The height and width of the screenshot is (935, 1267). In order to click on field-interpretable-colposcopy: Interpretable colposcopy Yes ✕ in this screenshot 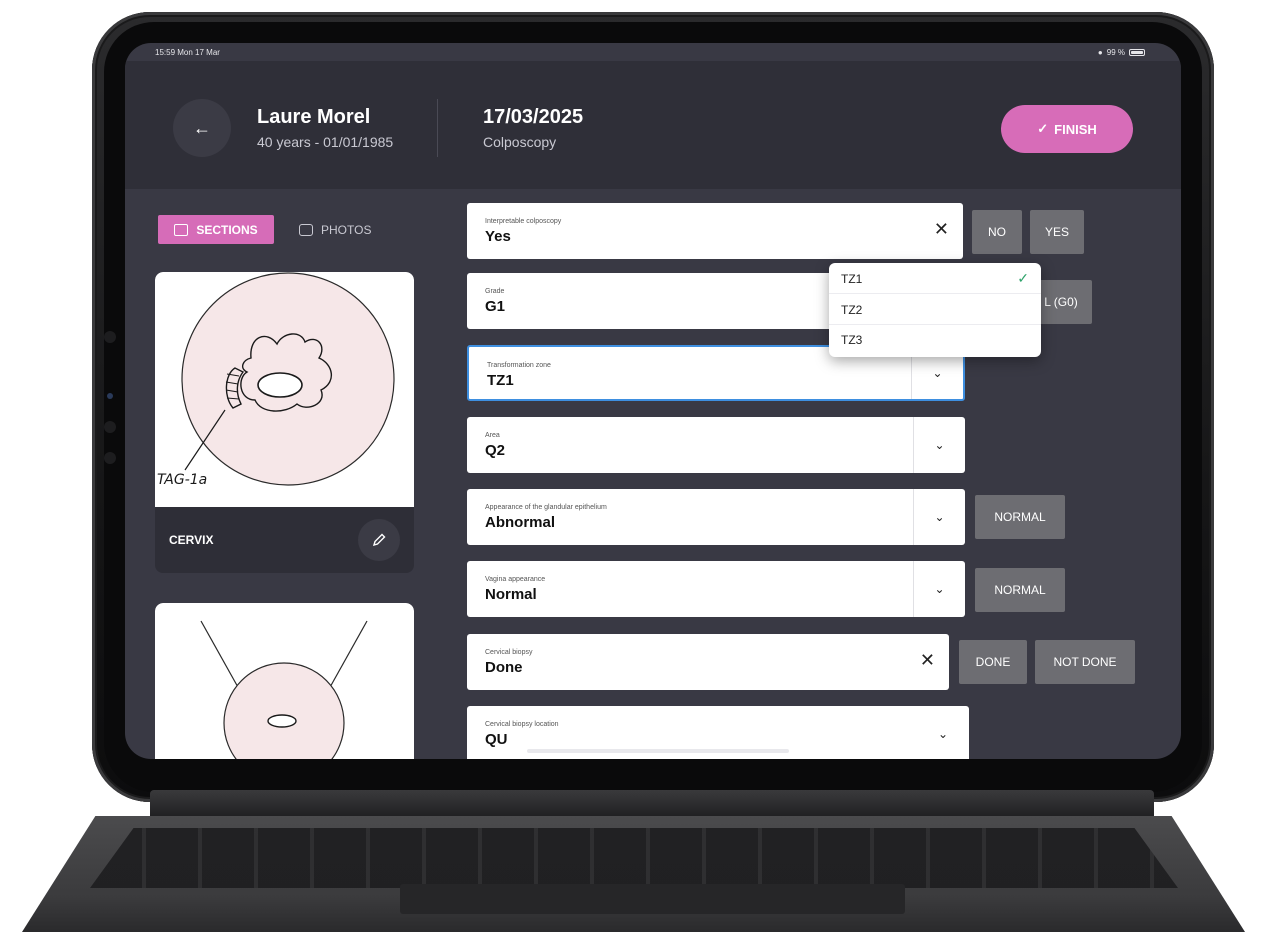, I will do `click(715, 231)`.